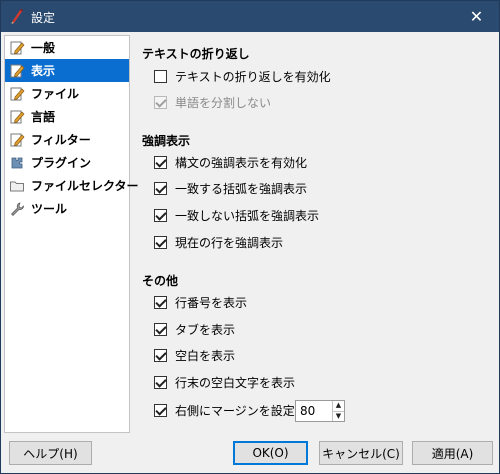 The height and width of the screenshot is (474, 500). I want to click on option-matching-brackets: 一致する括弧を強調表示, so click(230, 188).